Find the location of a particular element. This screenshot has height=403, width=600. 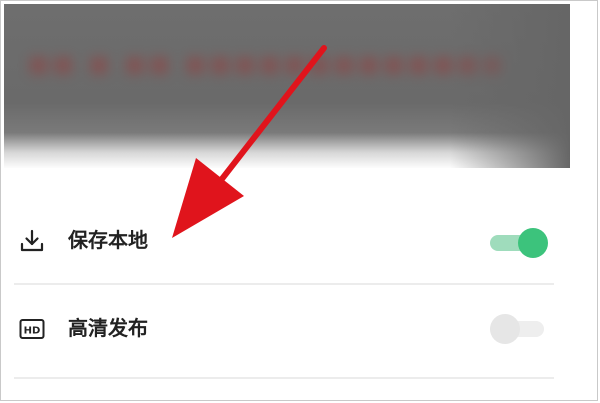

setting-label-save-local: 保存本地 is located at coordinates (108, 240).